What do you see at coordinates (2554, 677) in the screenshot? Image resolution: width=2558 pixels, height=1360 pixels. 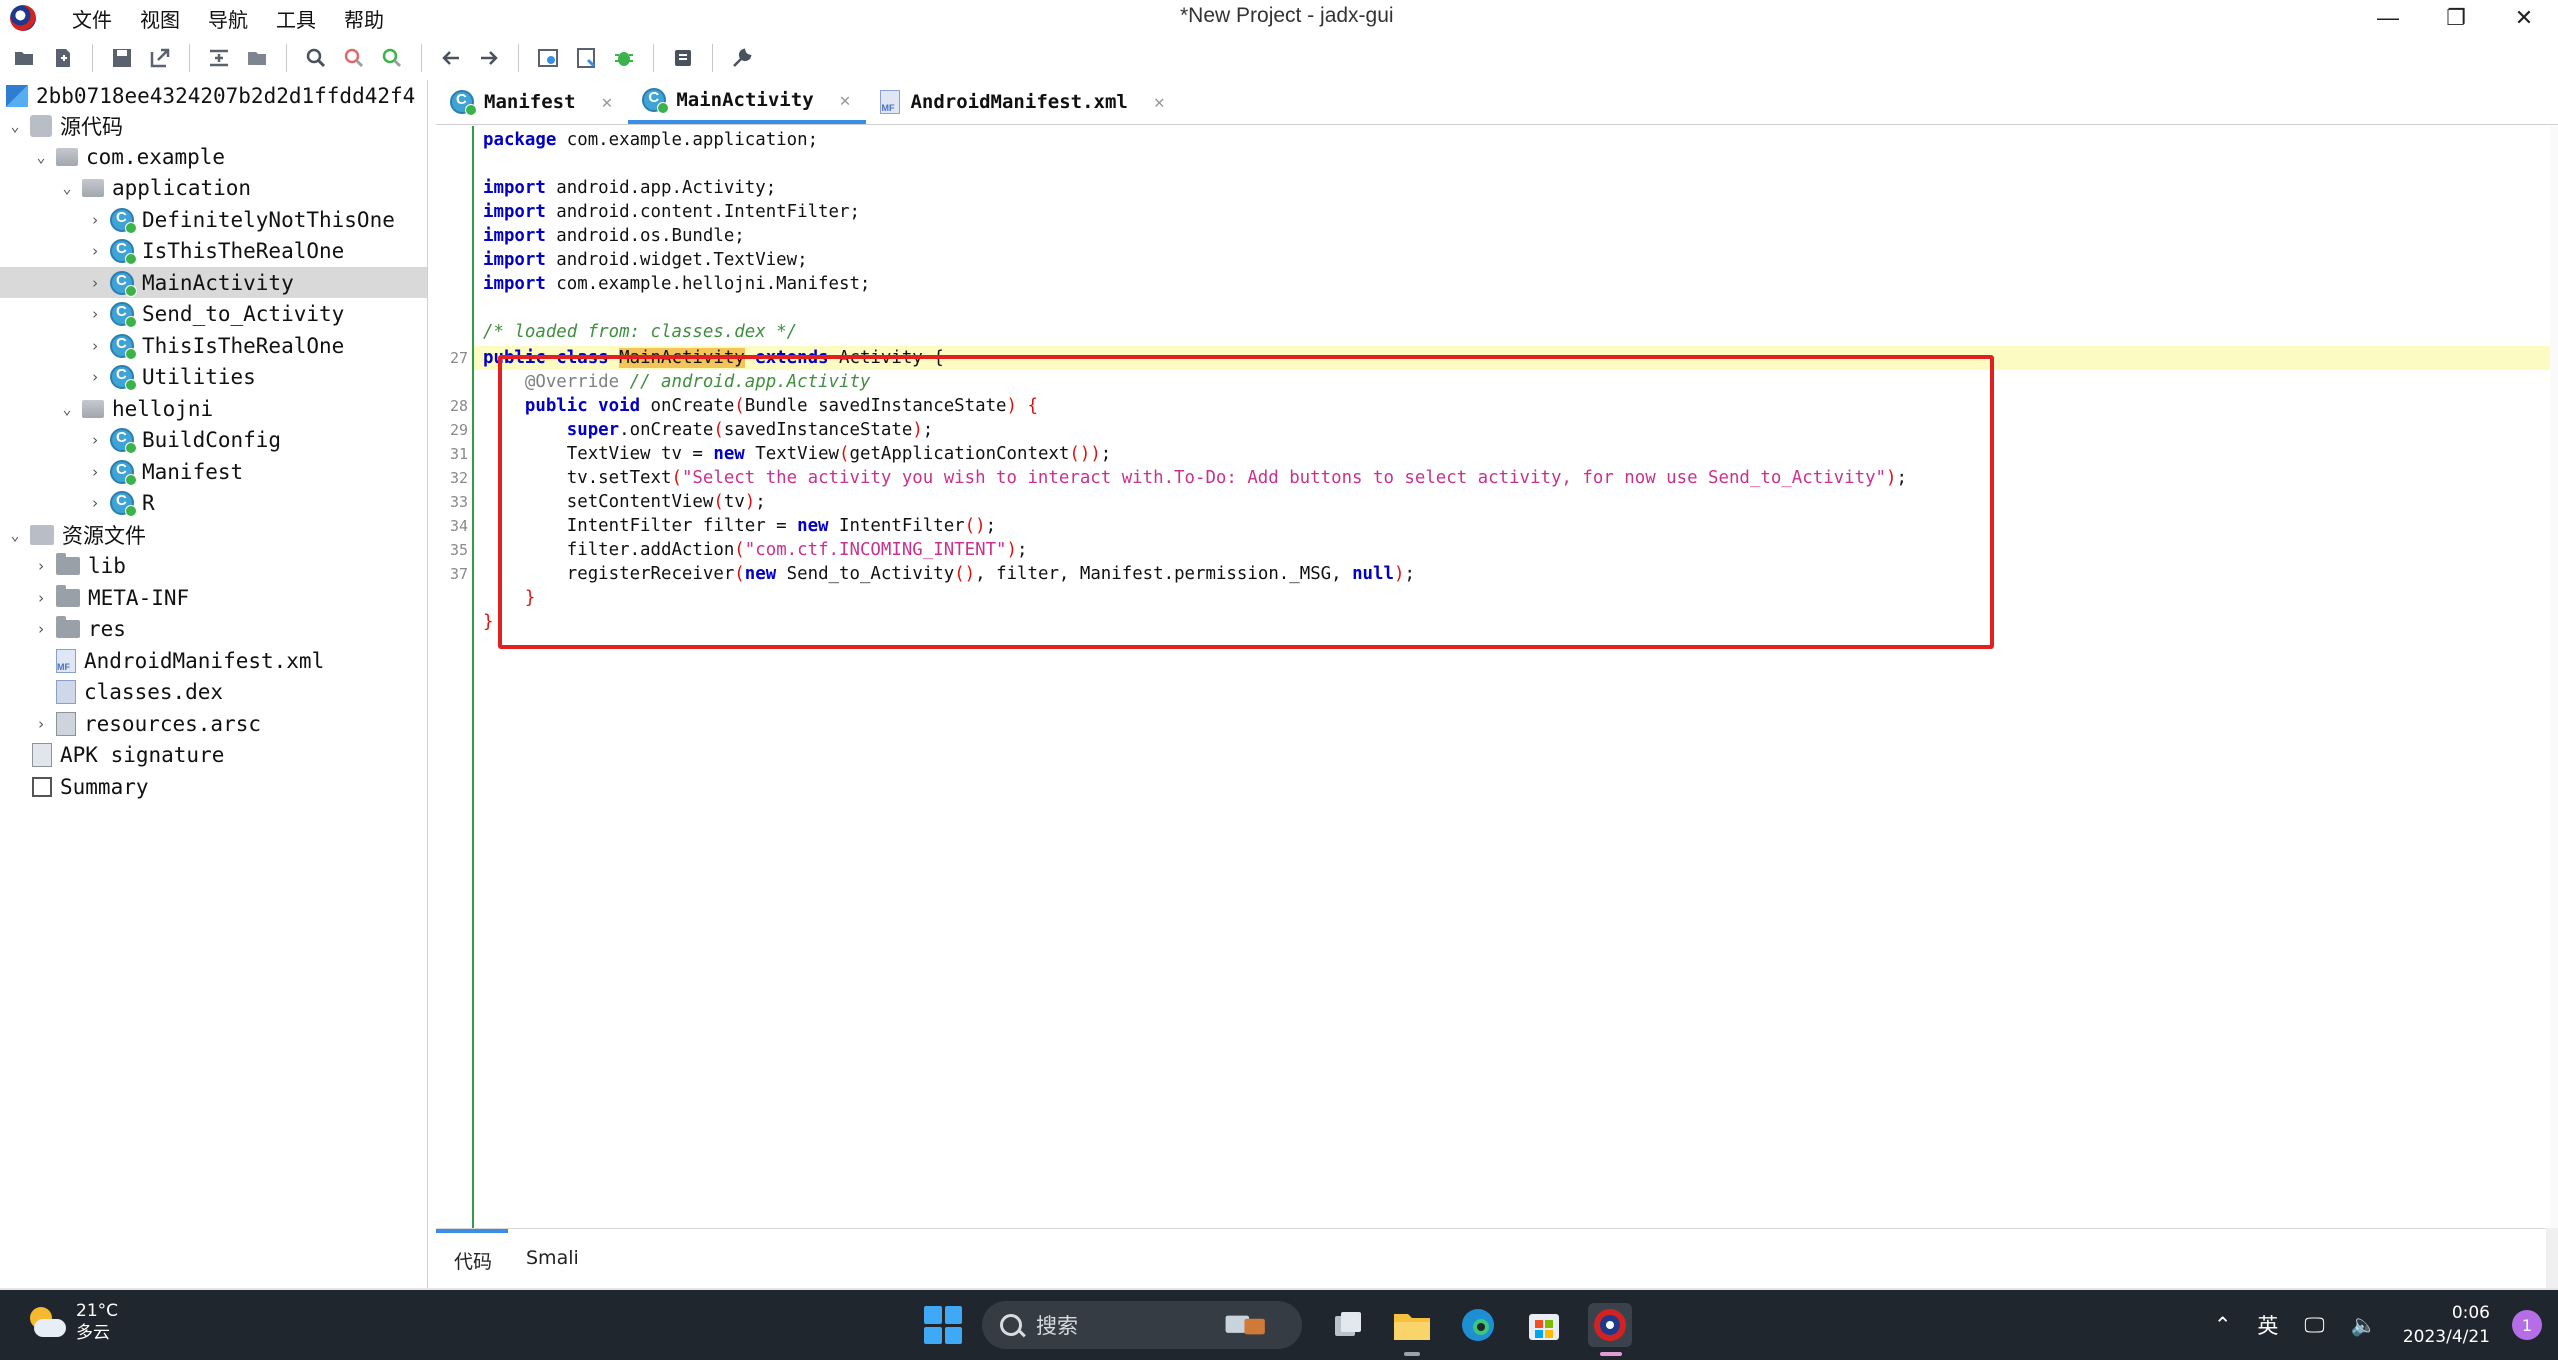 I see `editor-vertical-scrollbar` at bounding box center [2554, 677].